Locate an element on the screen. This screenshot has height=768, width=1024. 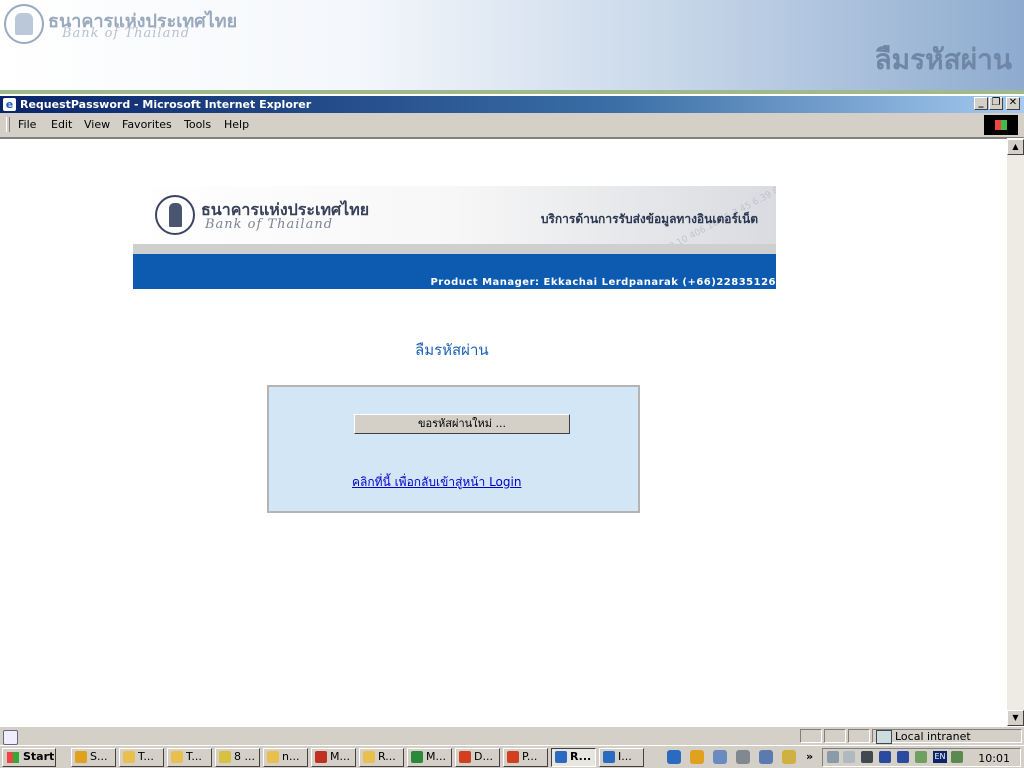
slide-bank-name-english: Bank of Thailand is located at coordinates (126, 33).